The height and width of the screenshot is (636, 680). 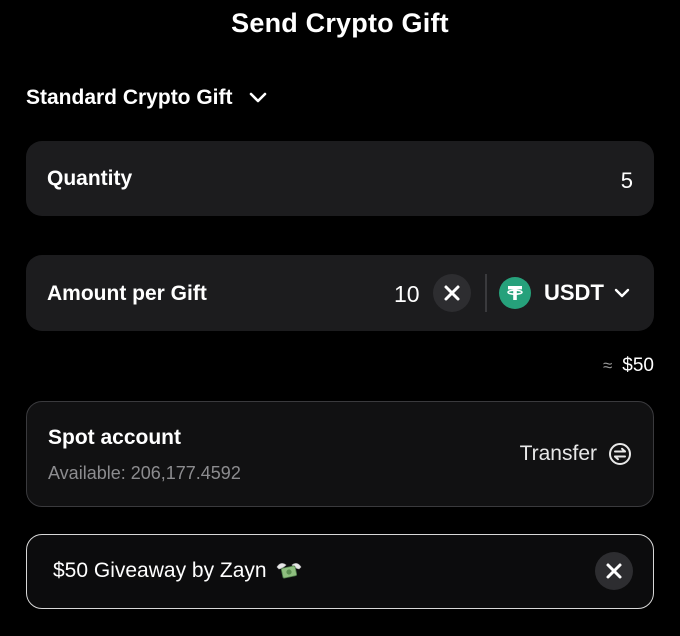 What do you see at coordinates (574, 292) in the screenshot?
I see `currency-label: USDT` at bounding box center [574, 292].